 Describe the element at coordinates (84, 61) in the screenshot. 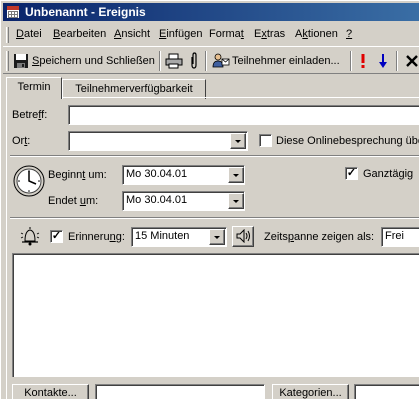

I see `save-close-button: Speichern und Schließen` at that location.